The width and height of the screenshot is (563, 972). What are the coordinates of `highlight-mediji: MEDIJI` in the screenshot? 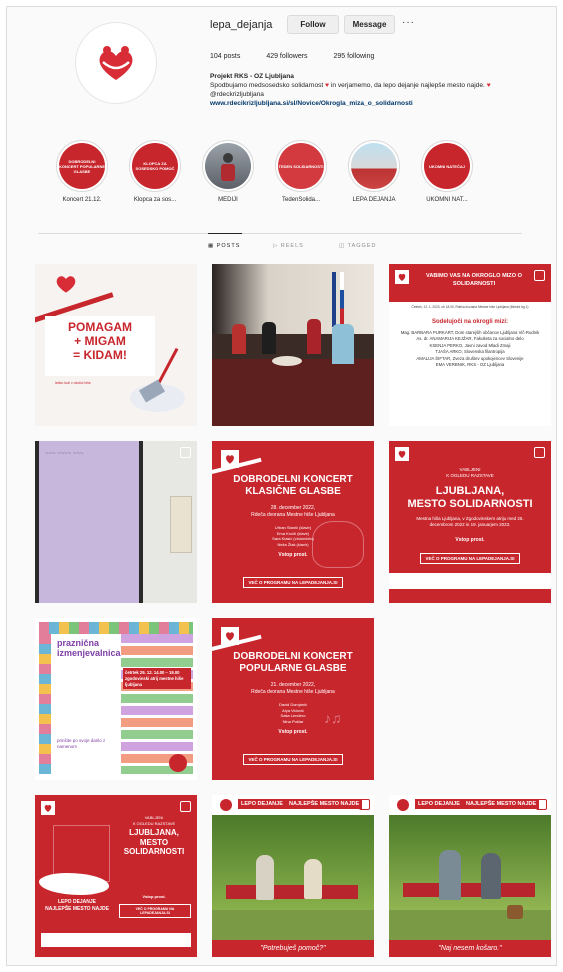 It's located at (228, 171).